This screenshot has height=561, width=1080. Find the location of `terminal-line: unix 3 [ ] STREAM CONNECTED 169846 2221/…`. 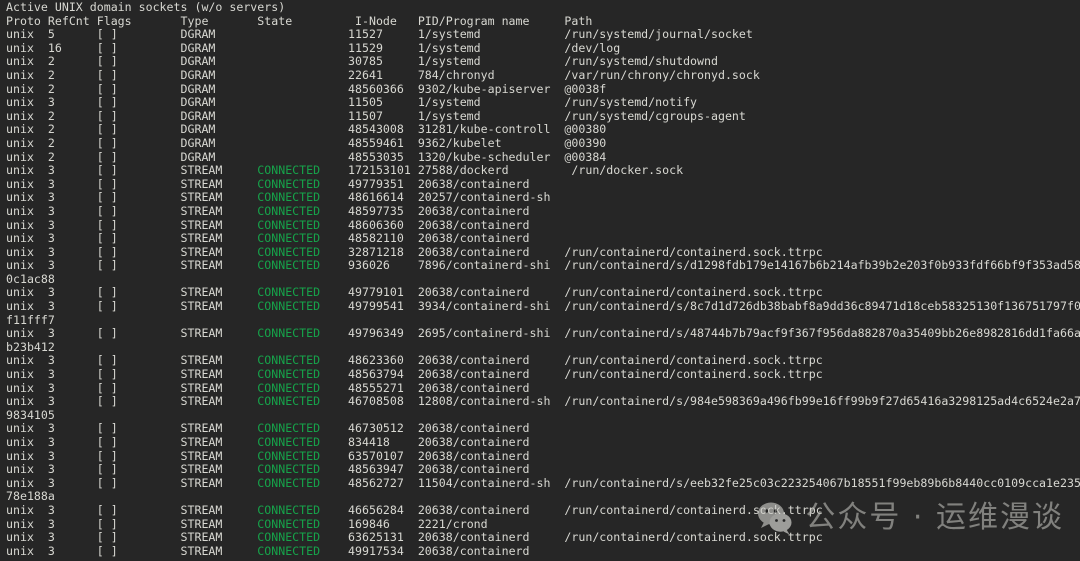

terminal-line: unix 3 [ ] STREAM CONNECTED 169846 2221/… is located at coordinates (543, 524).